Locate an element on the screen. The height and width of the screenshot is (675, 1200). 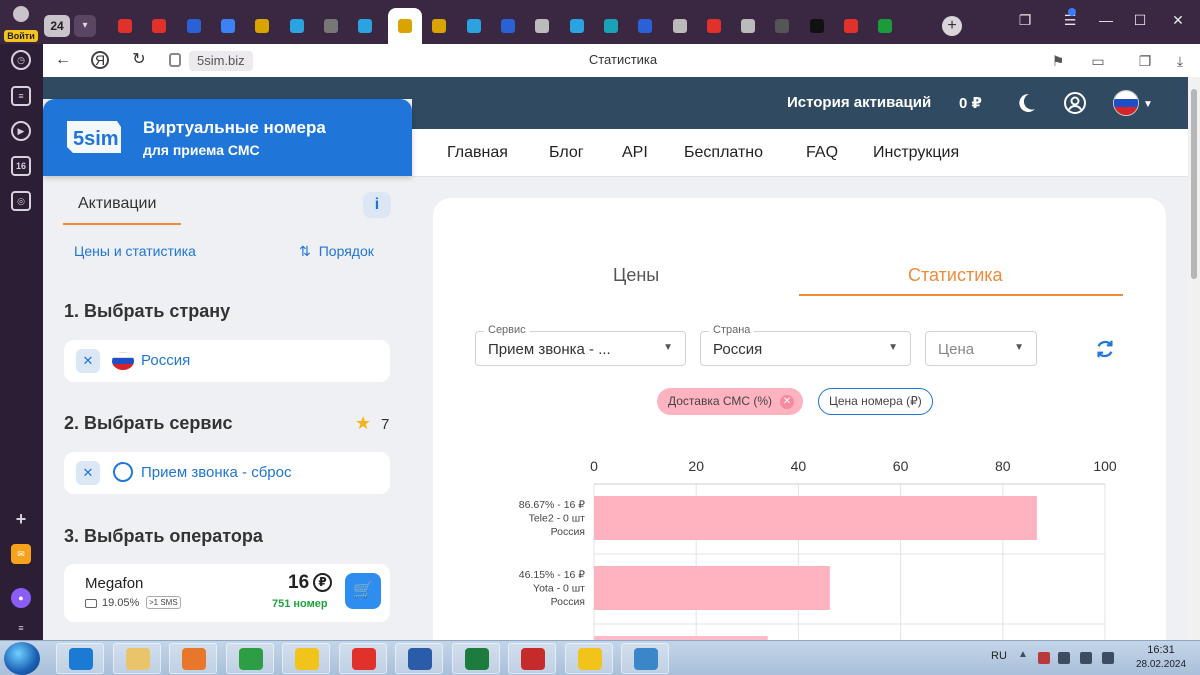
nav-instructions: Инструкция is located at coordinates (916, 153).